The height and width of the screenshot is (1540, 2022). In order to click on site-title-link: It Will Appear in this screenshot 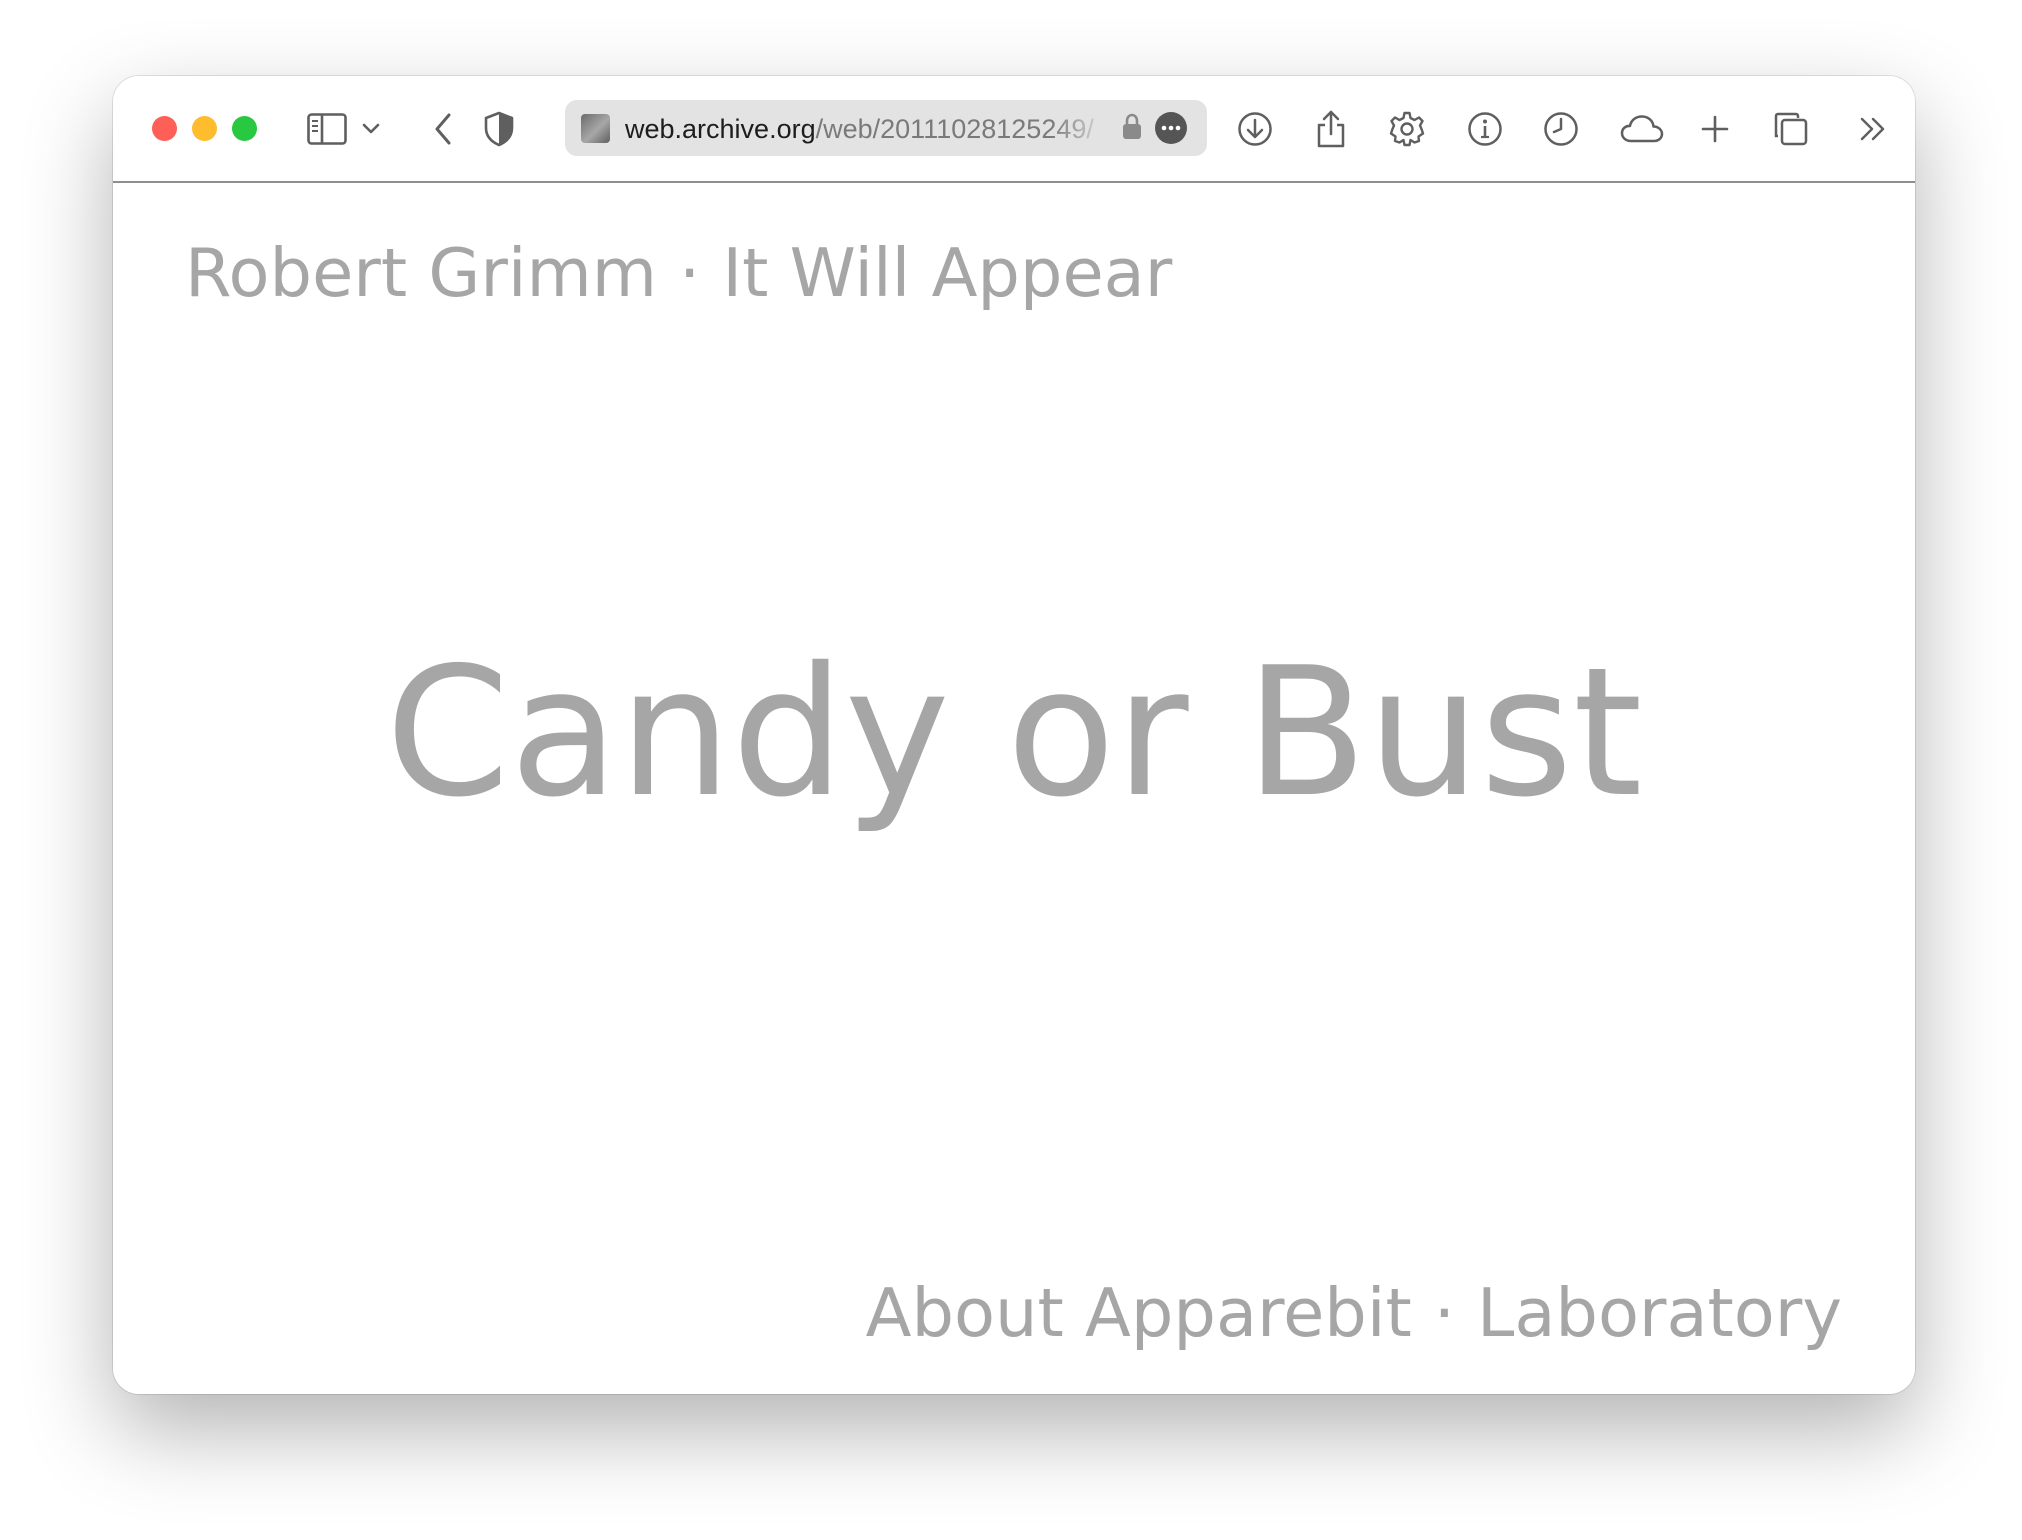, I will do `click(947, 273)`.